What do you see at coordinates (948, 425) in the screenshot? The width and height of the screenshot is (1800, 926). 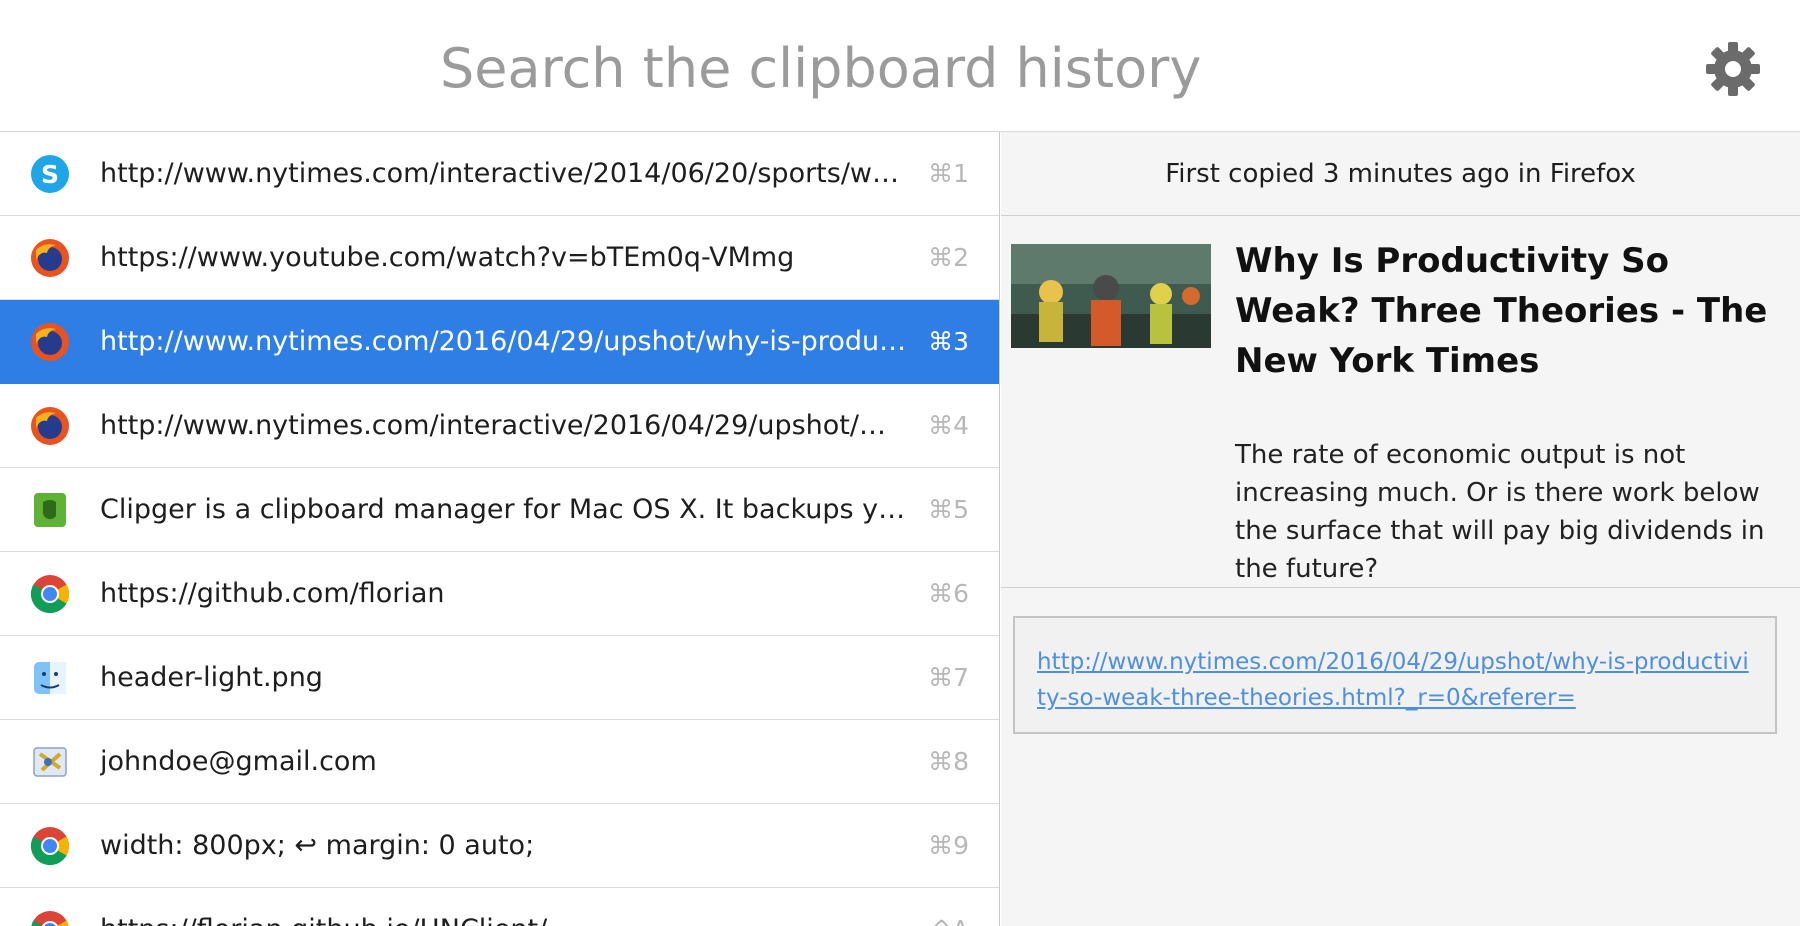 I see `shortcut-label: ⌘4` at bounding box center [948, 425].